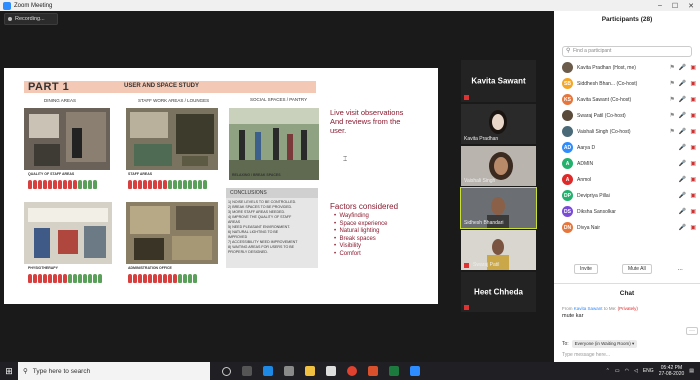 Image resolution: width=700 pixels, height=380 pixels. I want to click on factor-item: • Natural lighting, so click(357, 231).